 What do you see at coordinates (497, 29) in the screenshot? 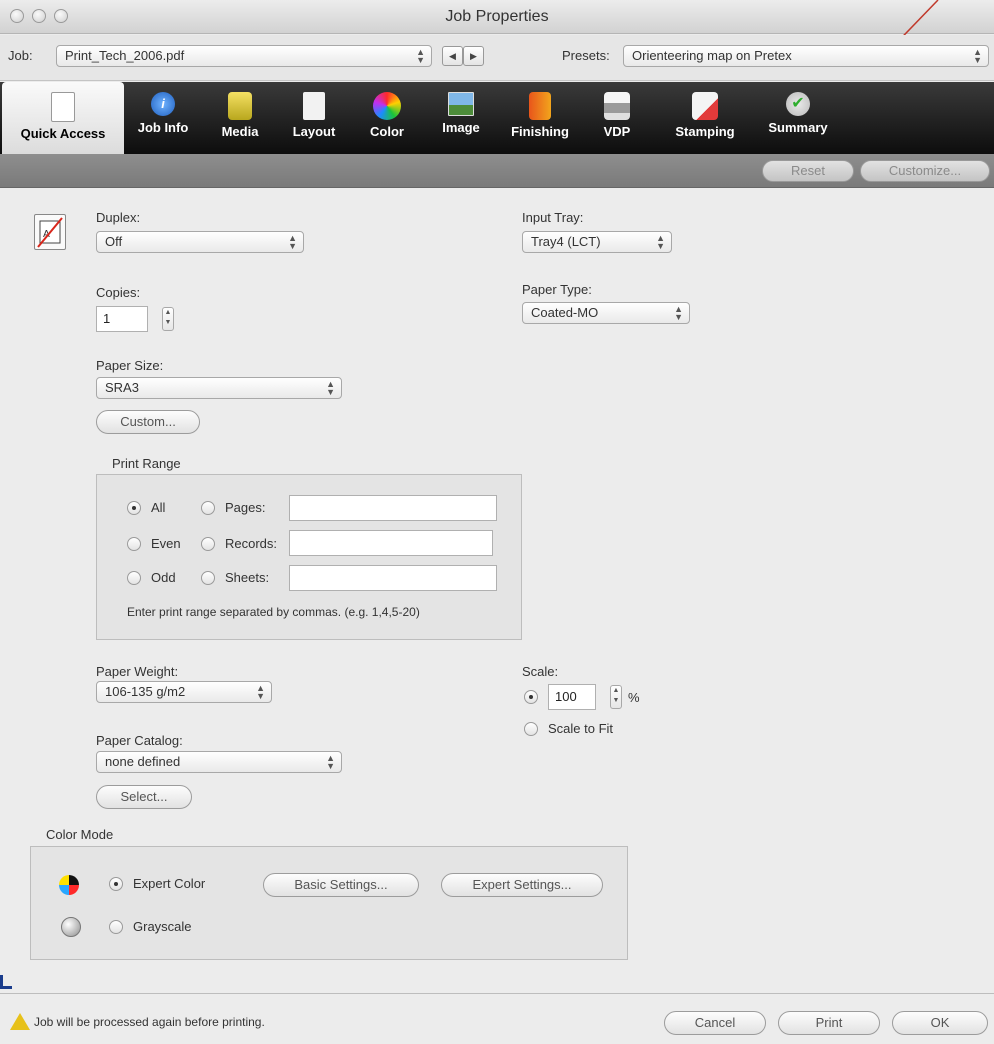
I see `title-bar: Job Properties` at bounding box center [497, 29].